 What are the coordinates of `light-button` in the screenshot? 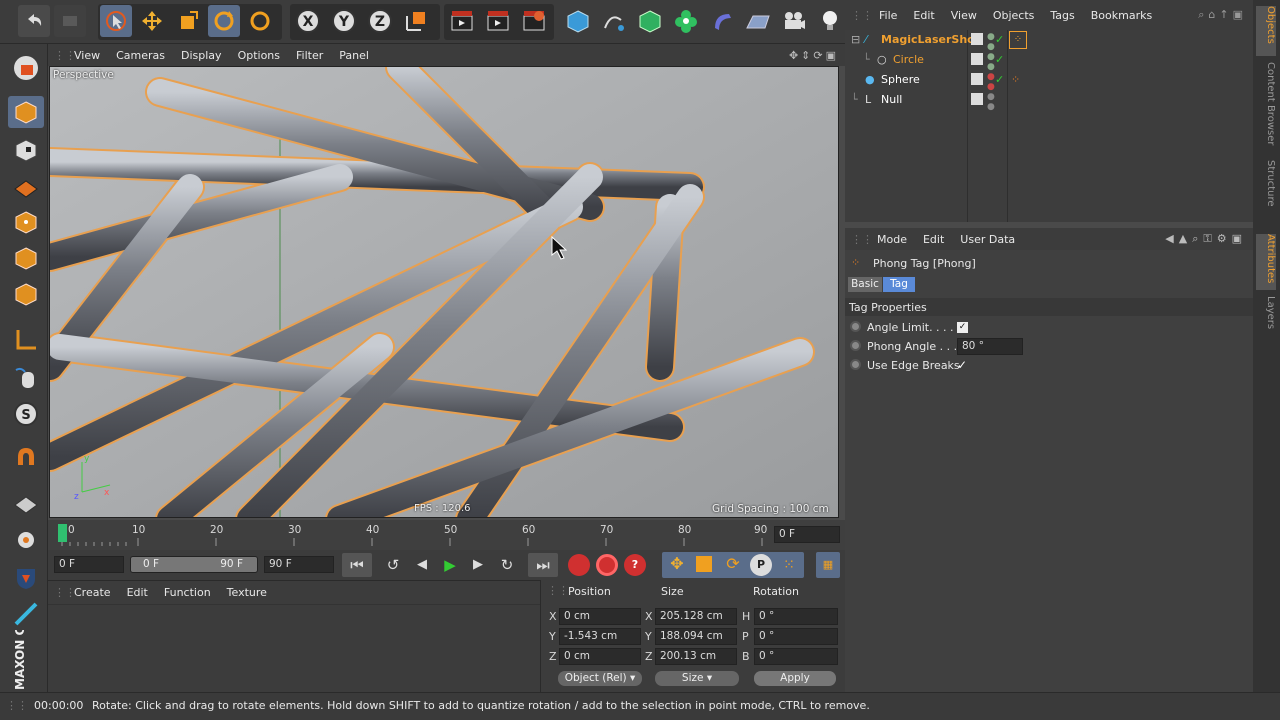 It's located at (830, 21).